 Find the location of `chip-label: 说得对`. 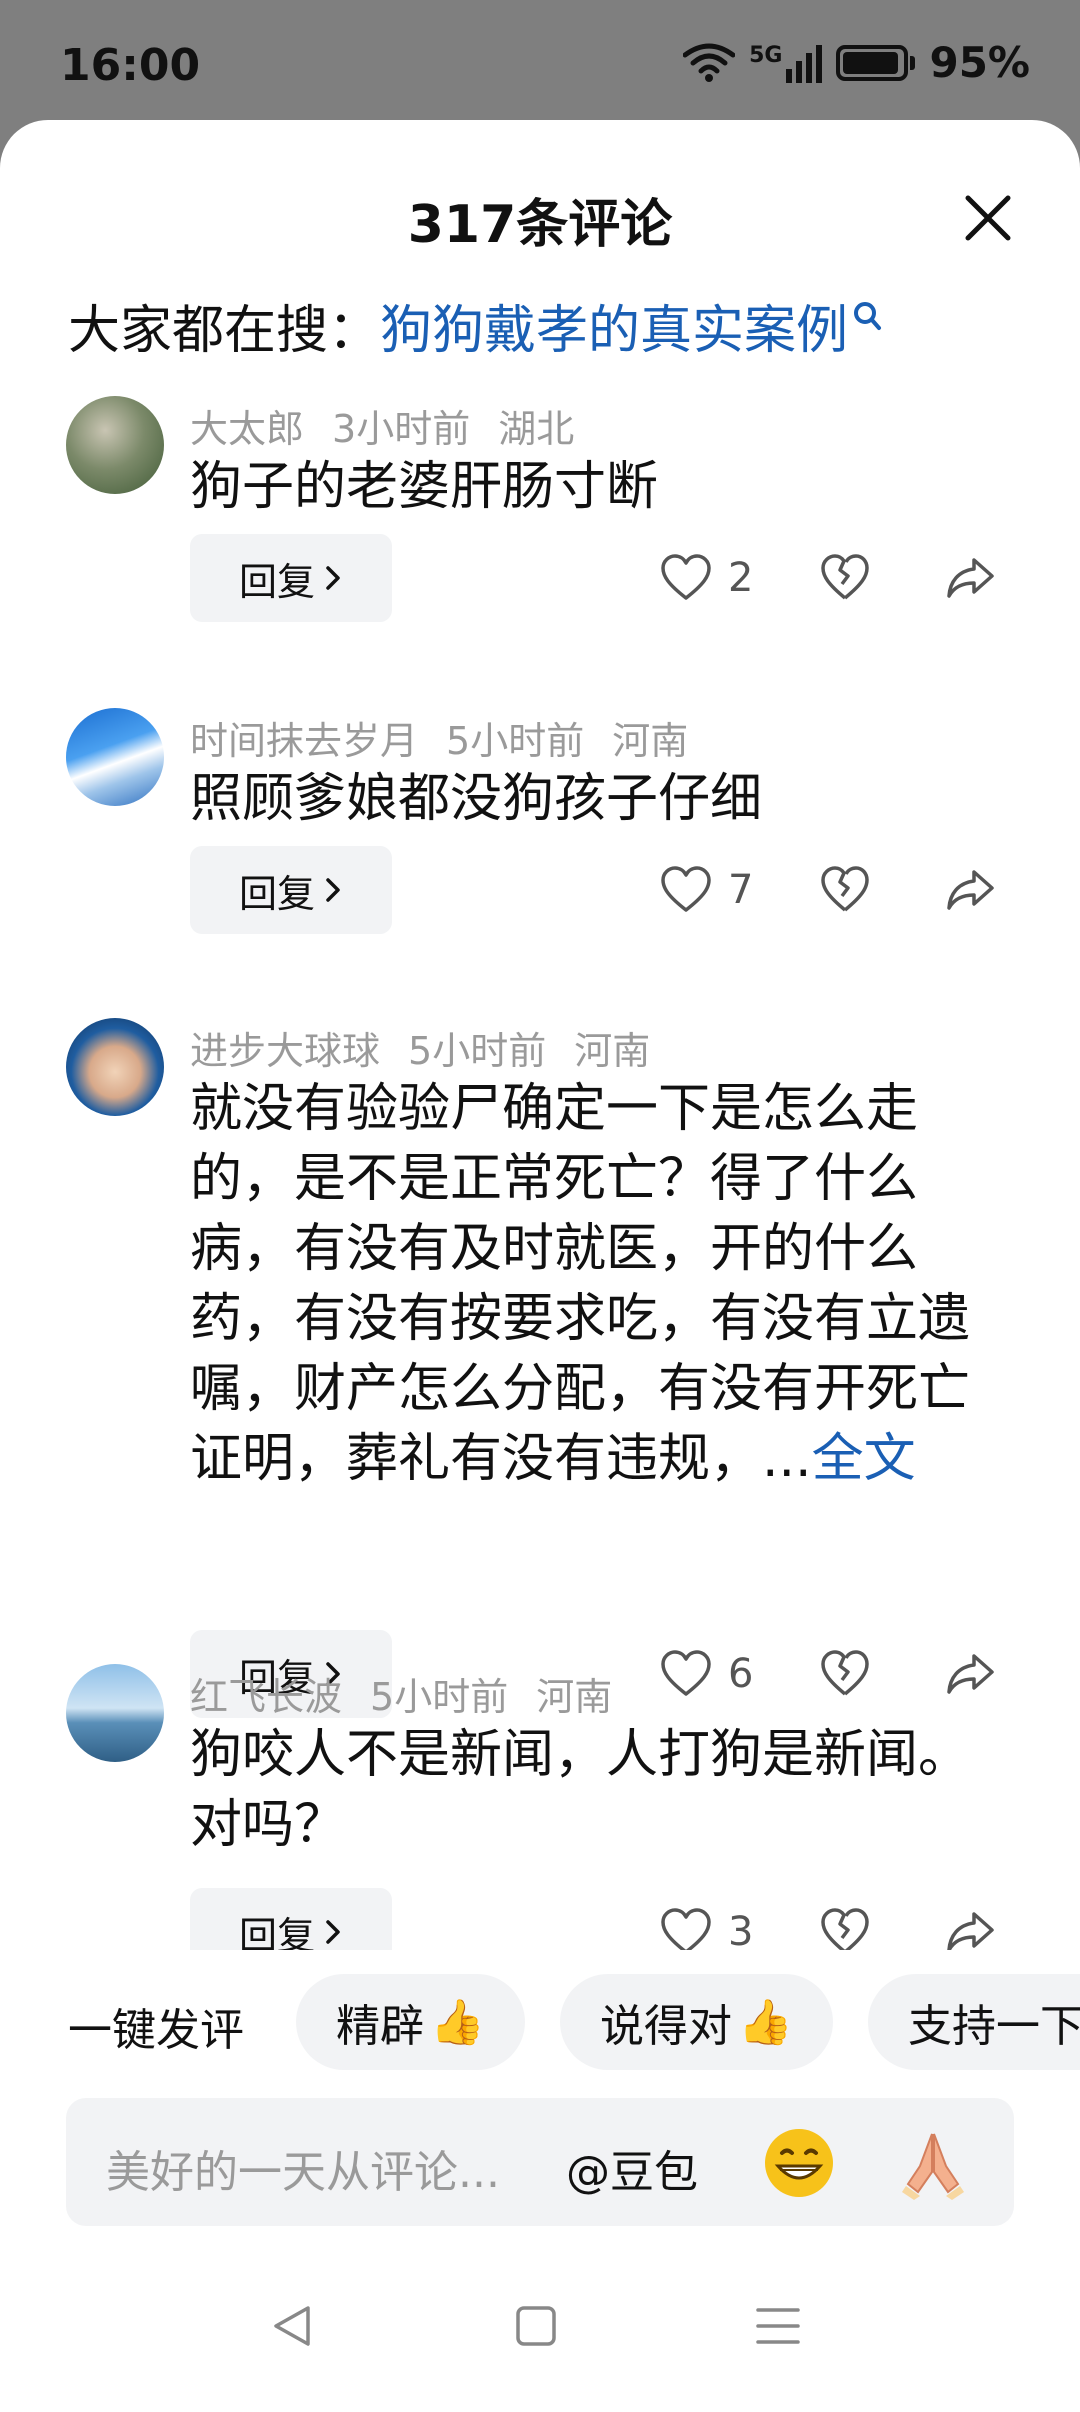

chip-label: 说得对 is located at coordinates (666, 2026).